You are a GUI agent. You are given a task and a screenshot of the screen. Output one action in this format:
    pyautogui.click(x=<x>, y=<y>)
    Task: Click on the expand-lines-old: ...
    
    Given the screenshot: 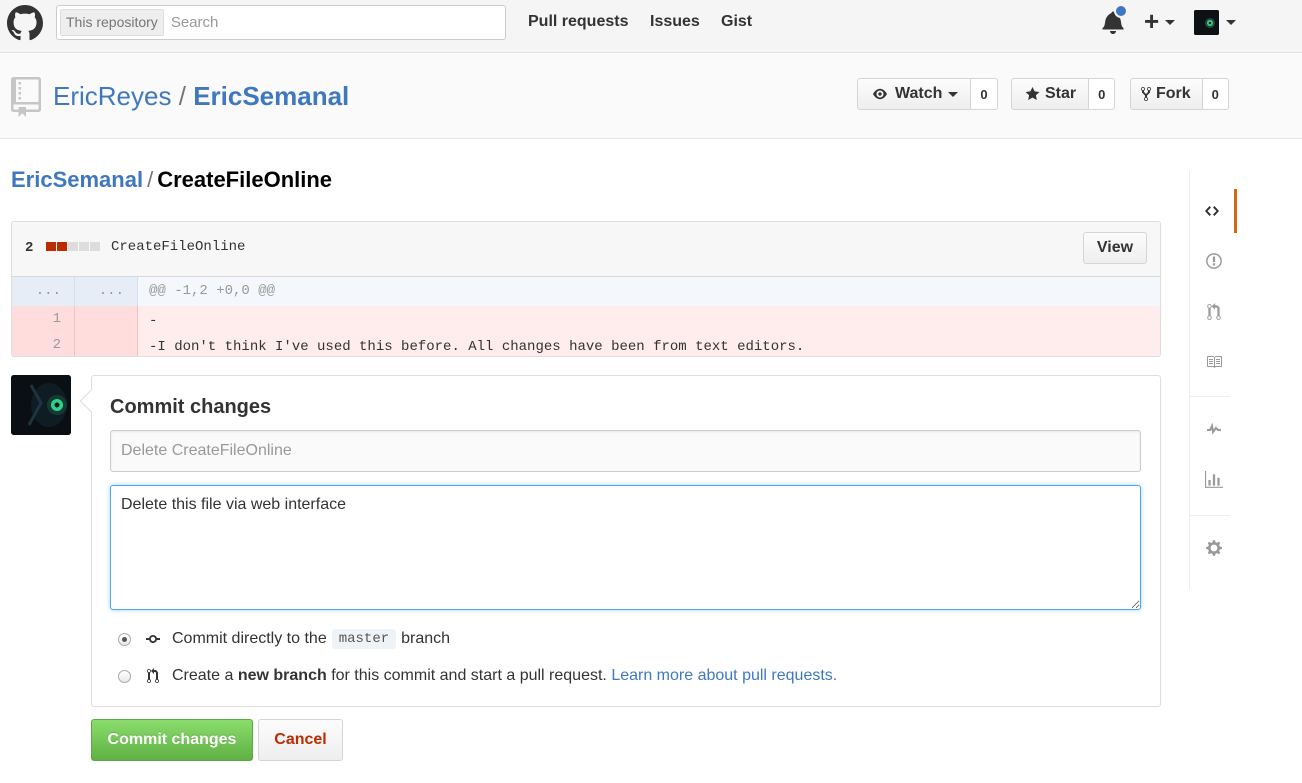 What is the action you would take?
    pyautogui.click(x=43, y=291)
    